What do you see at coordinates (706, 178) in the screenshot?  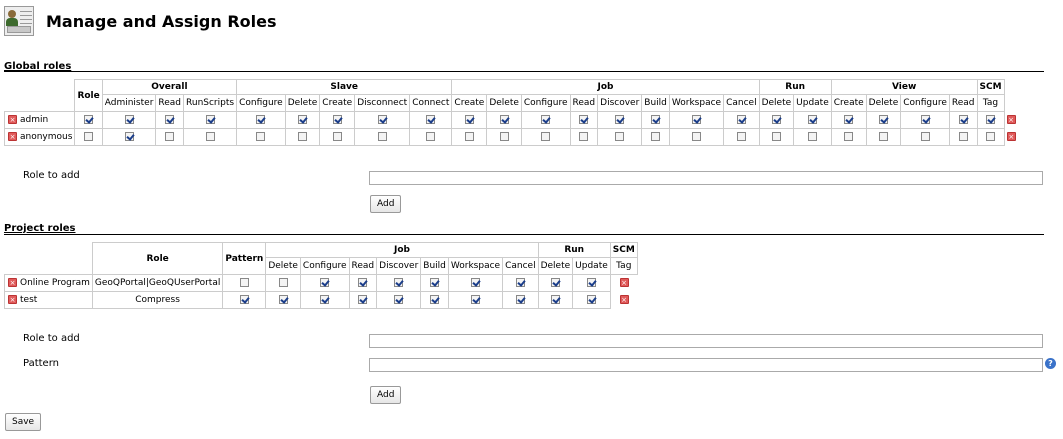 I see `global-role-to-add-input` at bounding box center [706, 178].